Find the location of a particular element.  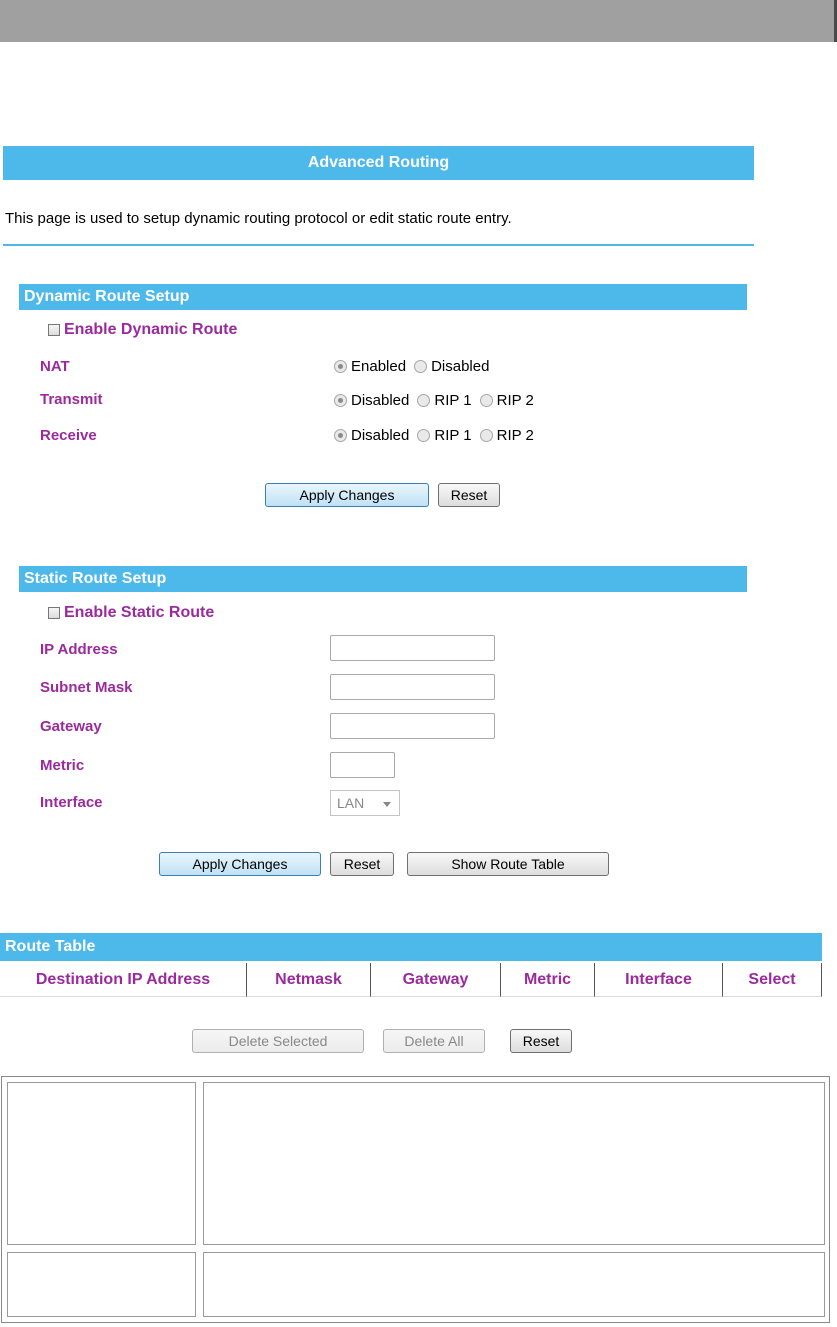

top-banner is located at coordinates (418, 21).